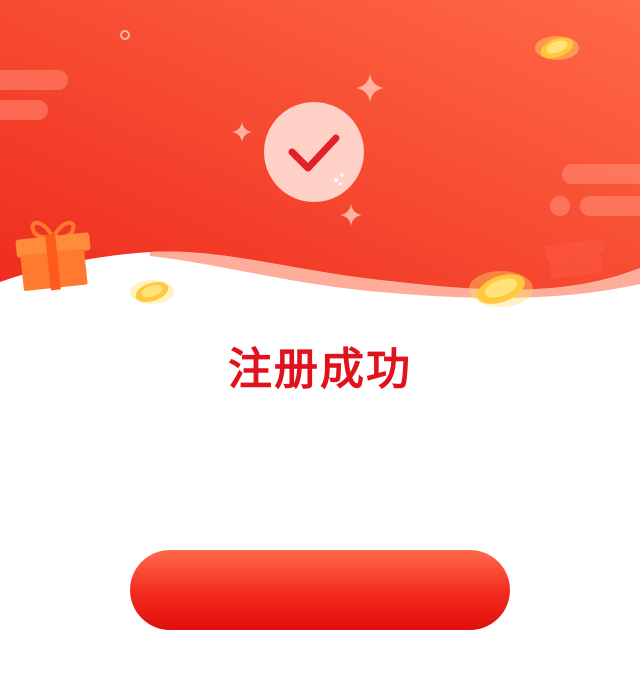 This screenshot has width=640, height=680. Describe the element at coordinates (314, 152) in the screenshot. I see `check-icon` at that location.